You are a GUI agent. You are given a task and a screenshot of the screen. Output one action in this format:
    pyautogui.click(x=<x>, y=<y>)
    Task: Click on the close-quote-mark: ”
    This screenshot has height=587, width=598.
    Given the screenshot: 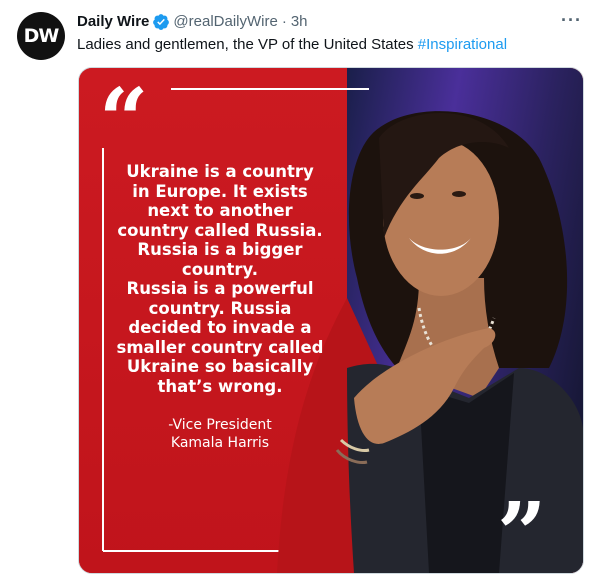 What is the action you would take?
    pyautogui.click(x=522, y=529)
    